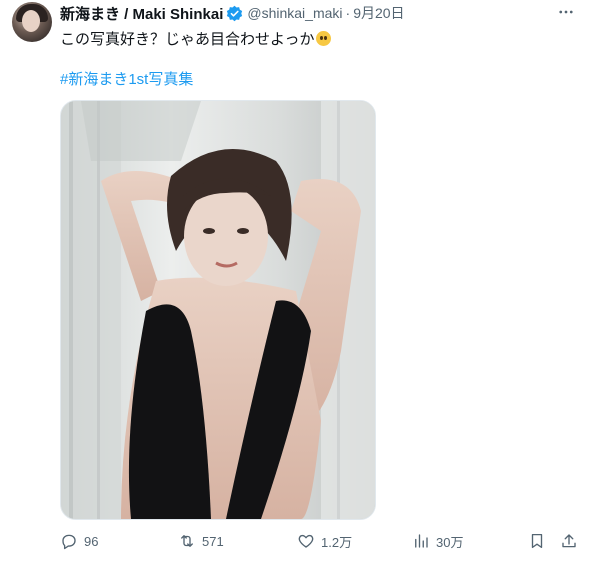  Describe the element at coordinates (126, 78) in the screenshot. I see `hashtag-link: #新海まき1st写真集` at that location.